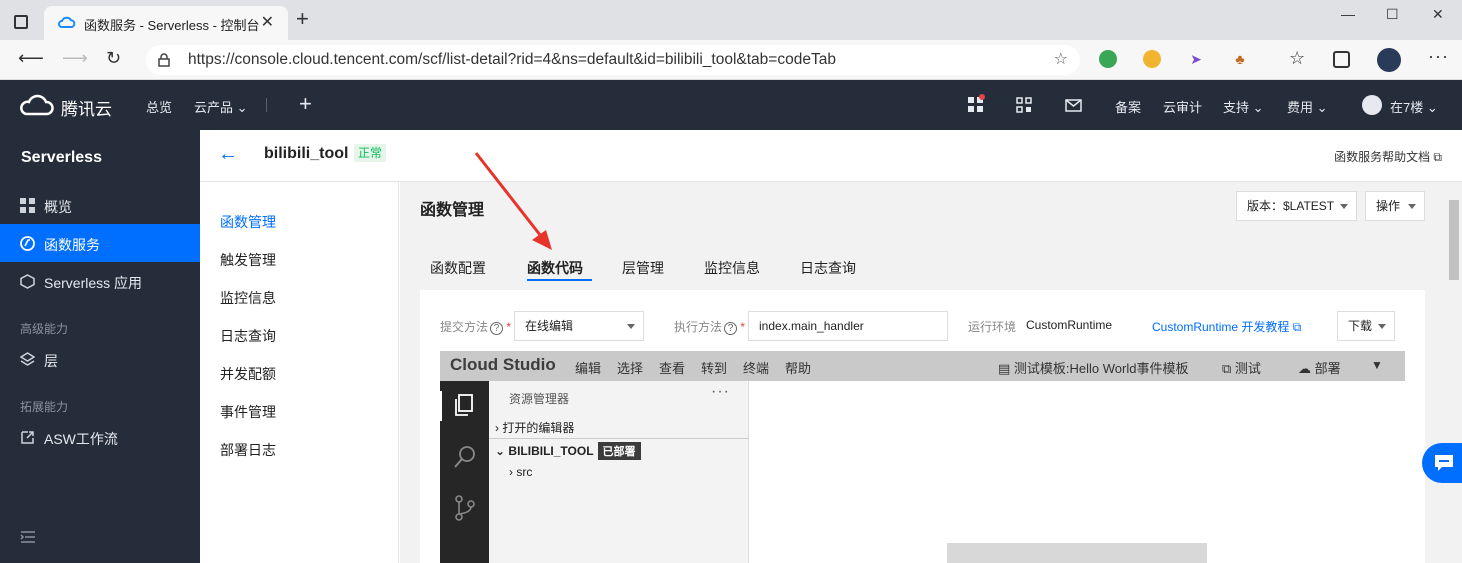 This screenshot has height=563, width=1462. I want to click on sidebar-item-functions: 函数服务, so click(100, 243).